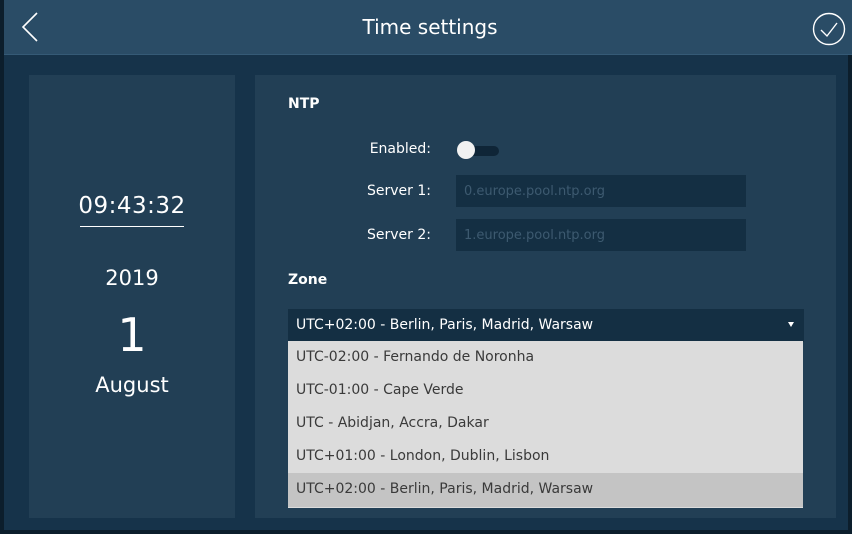  Describe the element at coordinates (132, 335) in the screenshot. I see `date-day: 1` at that location.